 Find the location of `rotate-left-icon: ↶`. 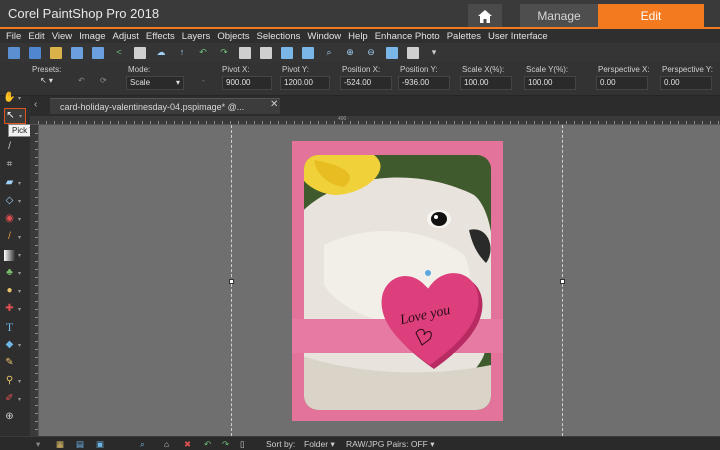

rotate-left-icon: ↶ is located at coordinates (207, 444).